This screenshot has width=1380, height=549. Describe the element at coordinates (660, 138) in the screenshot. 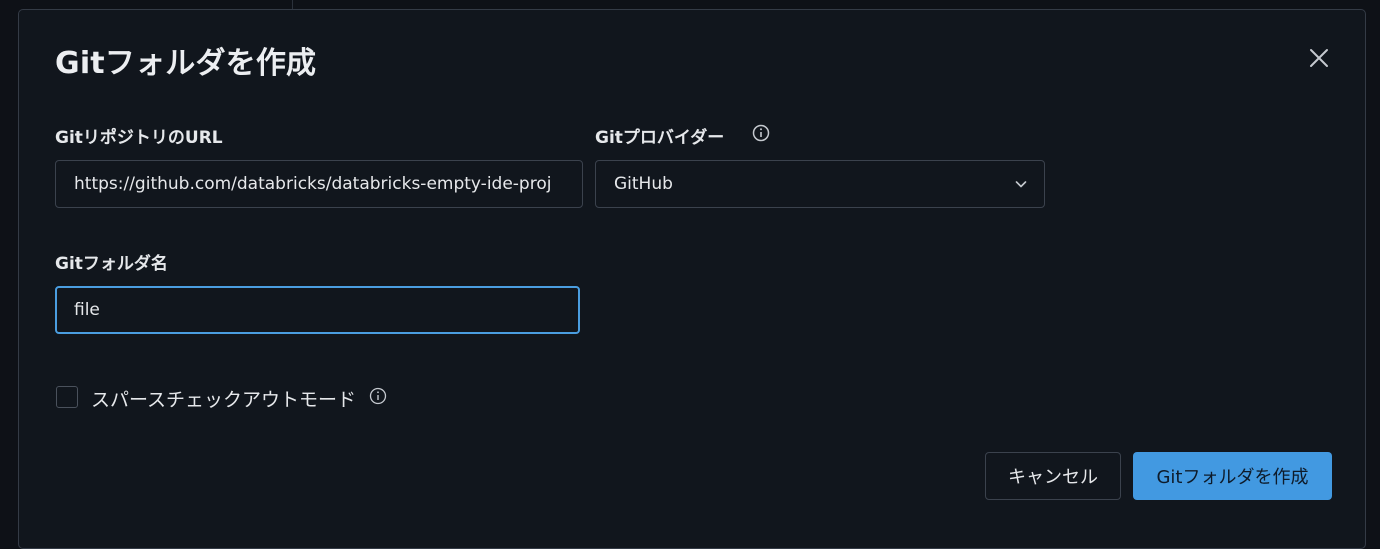

I see `provider-label: Gitプロバイダー` at that location.